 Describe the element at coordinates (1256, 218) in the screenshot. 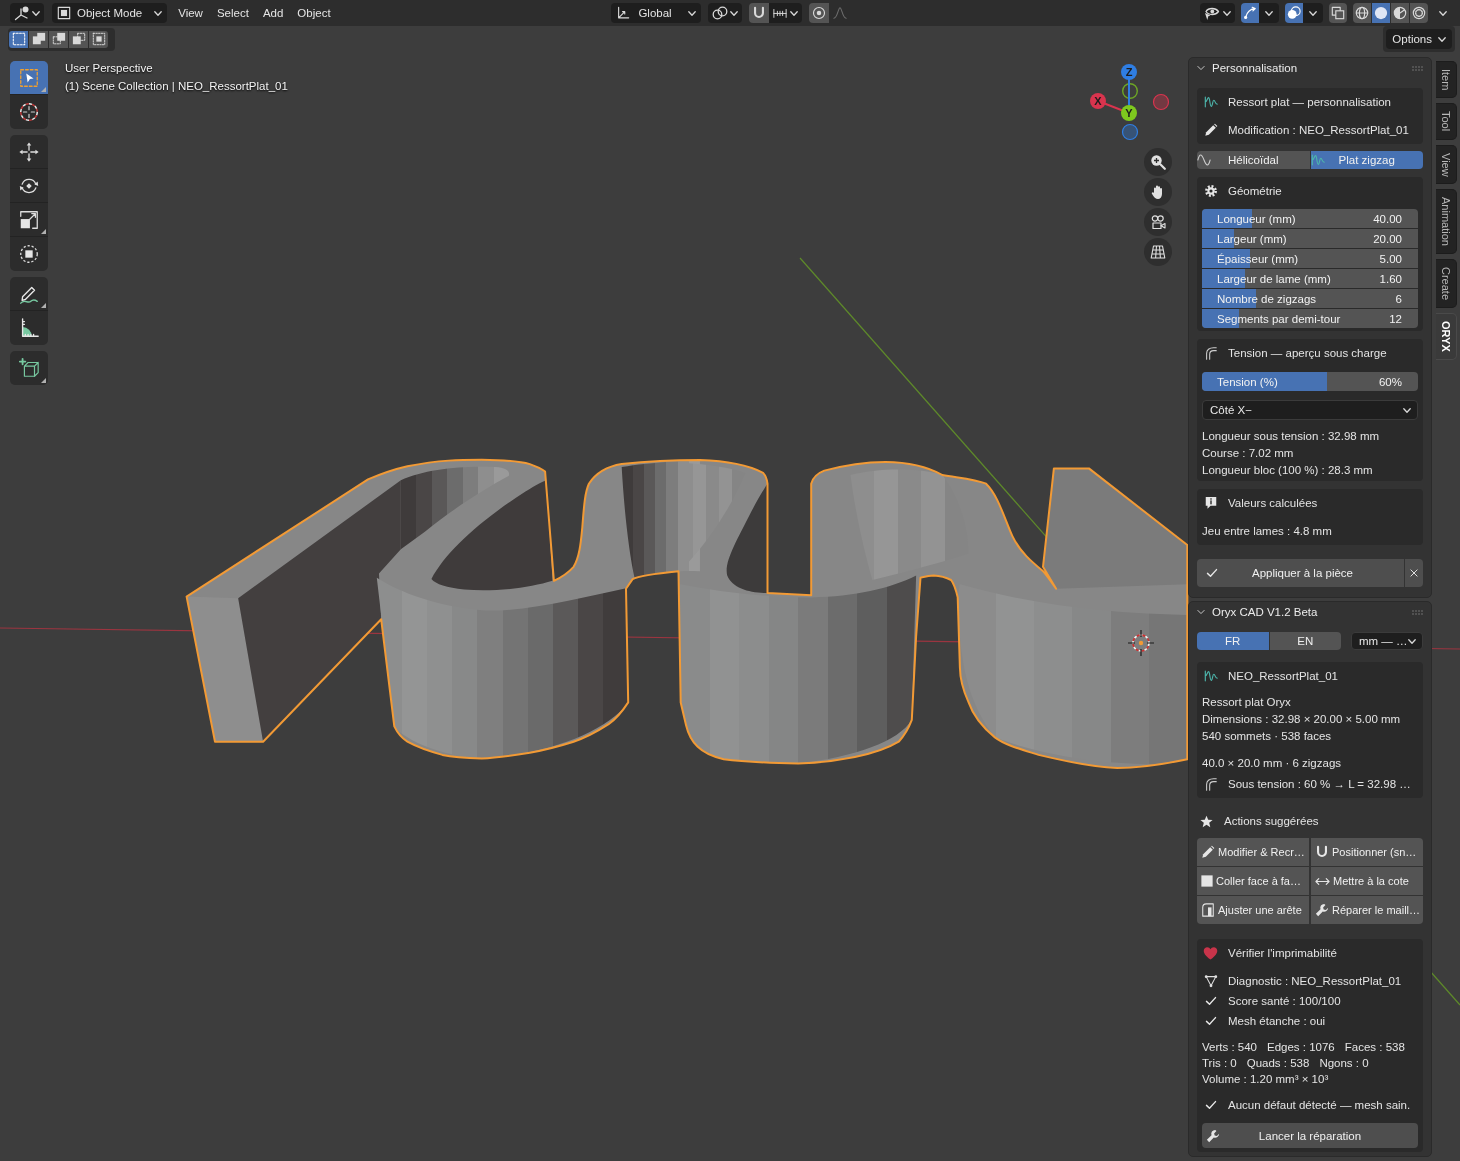

I see `slider-label: Longueur (mm)` at that location.